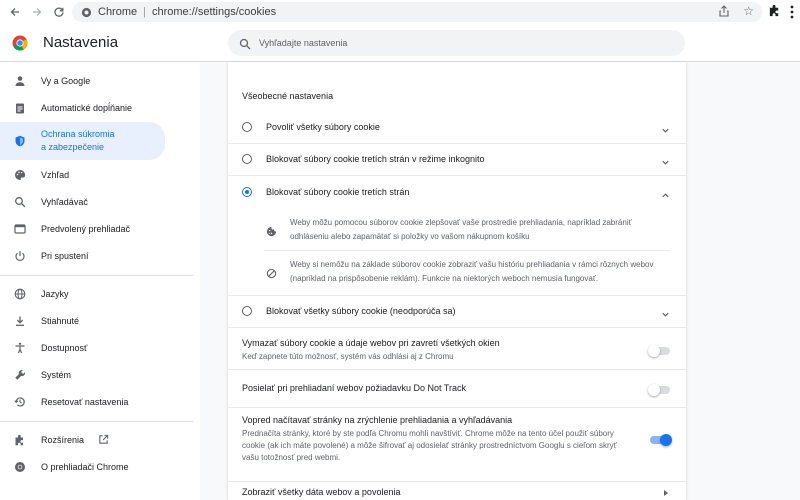 This screenshot has width=800, height=500. I want to click on see-all-site-data-link: Zobraziť všetky dáta webov a povolenia, so click(457, 491).